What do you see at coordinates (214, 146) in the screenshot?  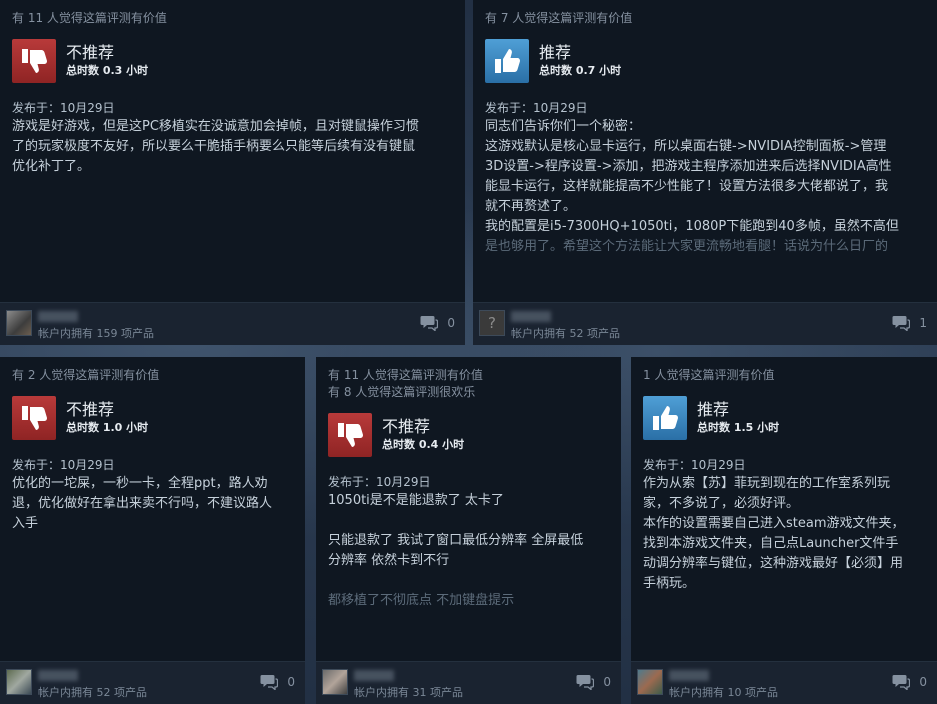 I see `review-text-line: 了的玩家极度不友好，所以要么干脆插手柄要么只能等后续有没有键鼠` at bounding box center [214, 146].